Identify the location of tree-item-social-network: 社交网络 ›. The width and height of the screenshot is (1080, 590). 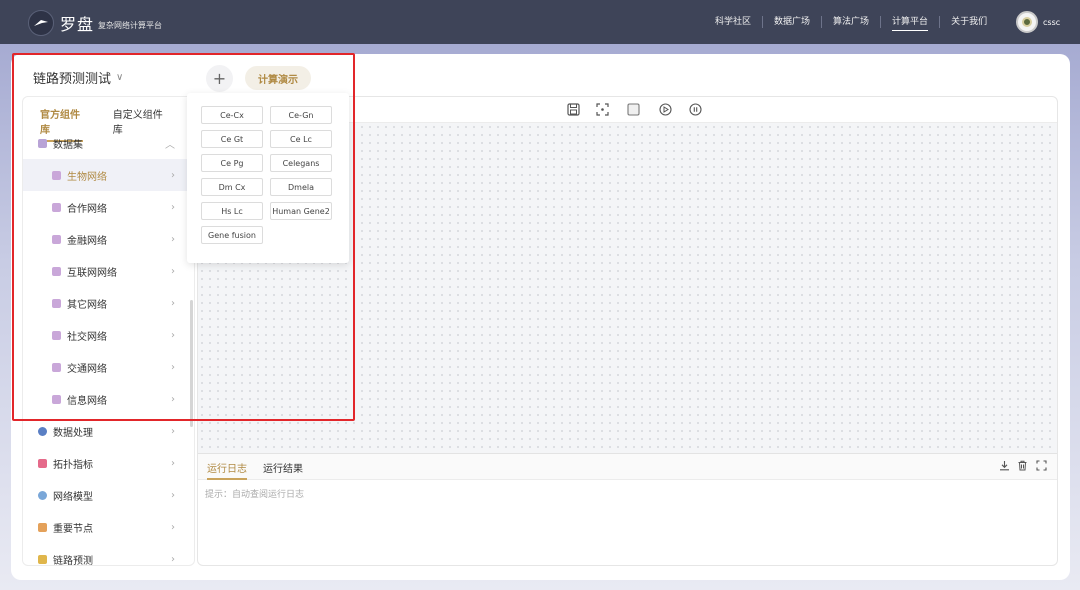
(106, 335).